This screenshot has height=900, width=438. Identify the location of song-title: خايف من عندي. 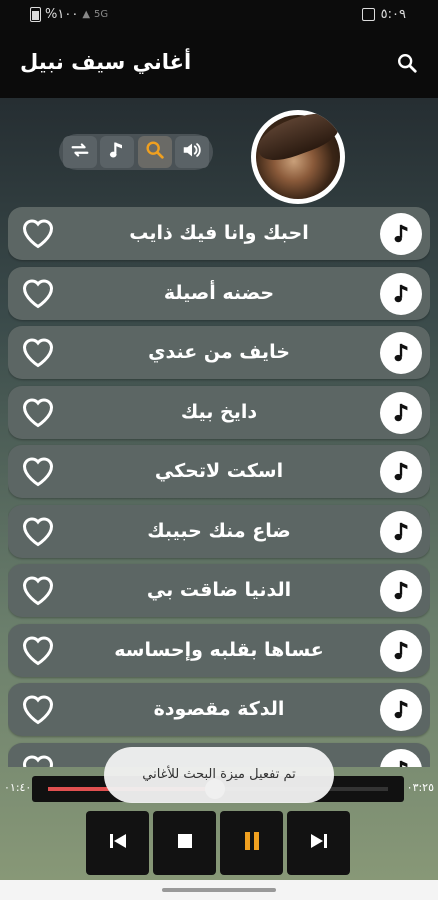
(219, 352).